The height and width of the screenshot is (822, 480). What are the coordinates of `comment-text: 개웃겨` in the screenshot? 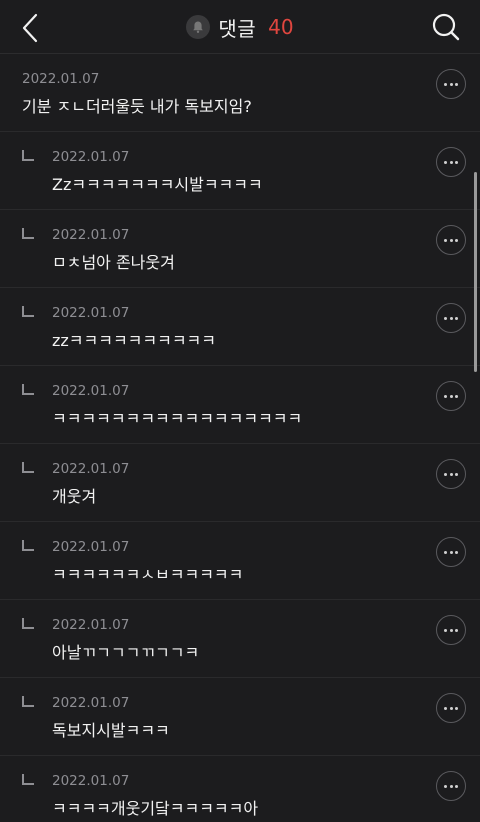 It's located at (74, 496).